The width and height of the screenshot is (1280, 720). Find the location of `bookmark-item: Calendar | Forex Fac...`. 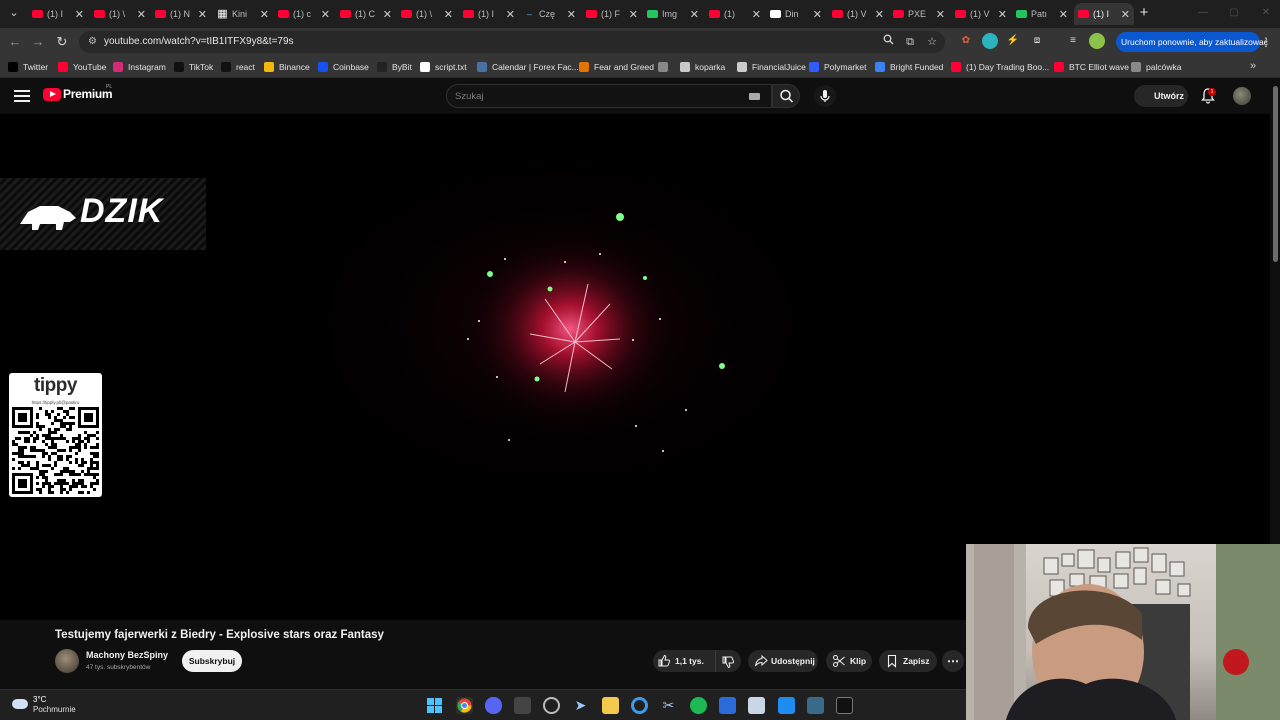

bookmark-item: Calendar | Forex Fac... is located at coordinates (528, 67).